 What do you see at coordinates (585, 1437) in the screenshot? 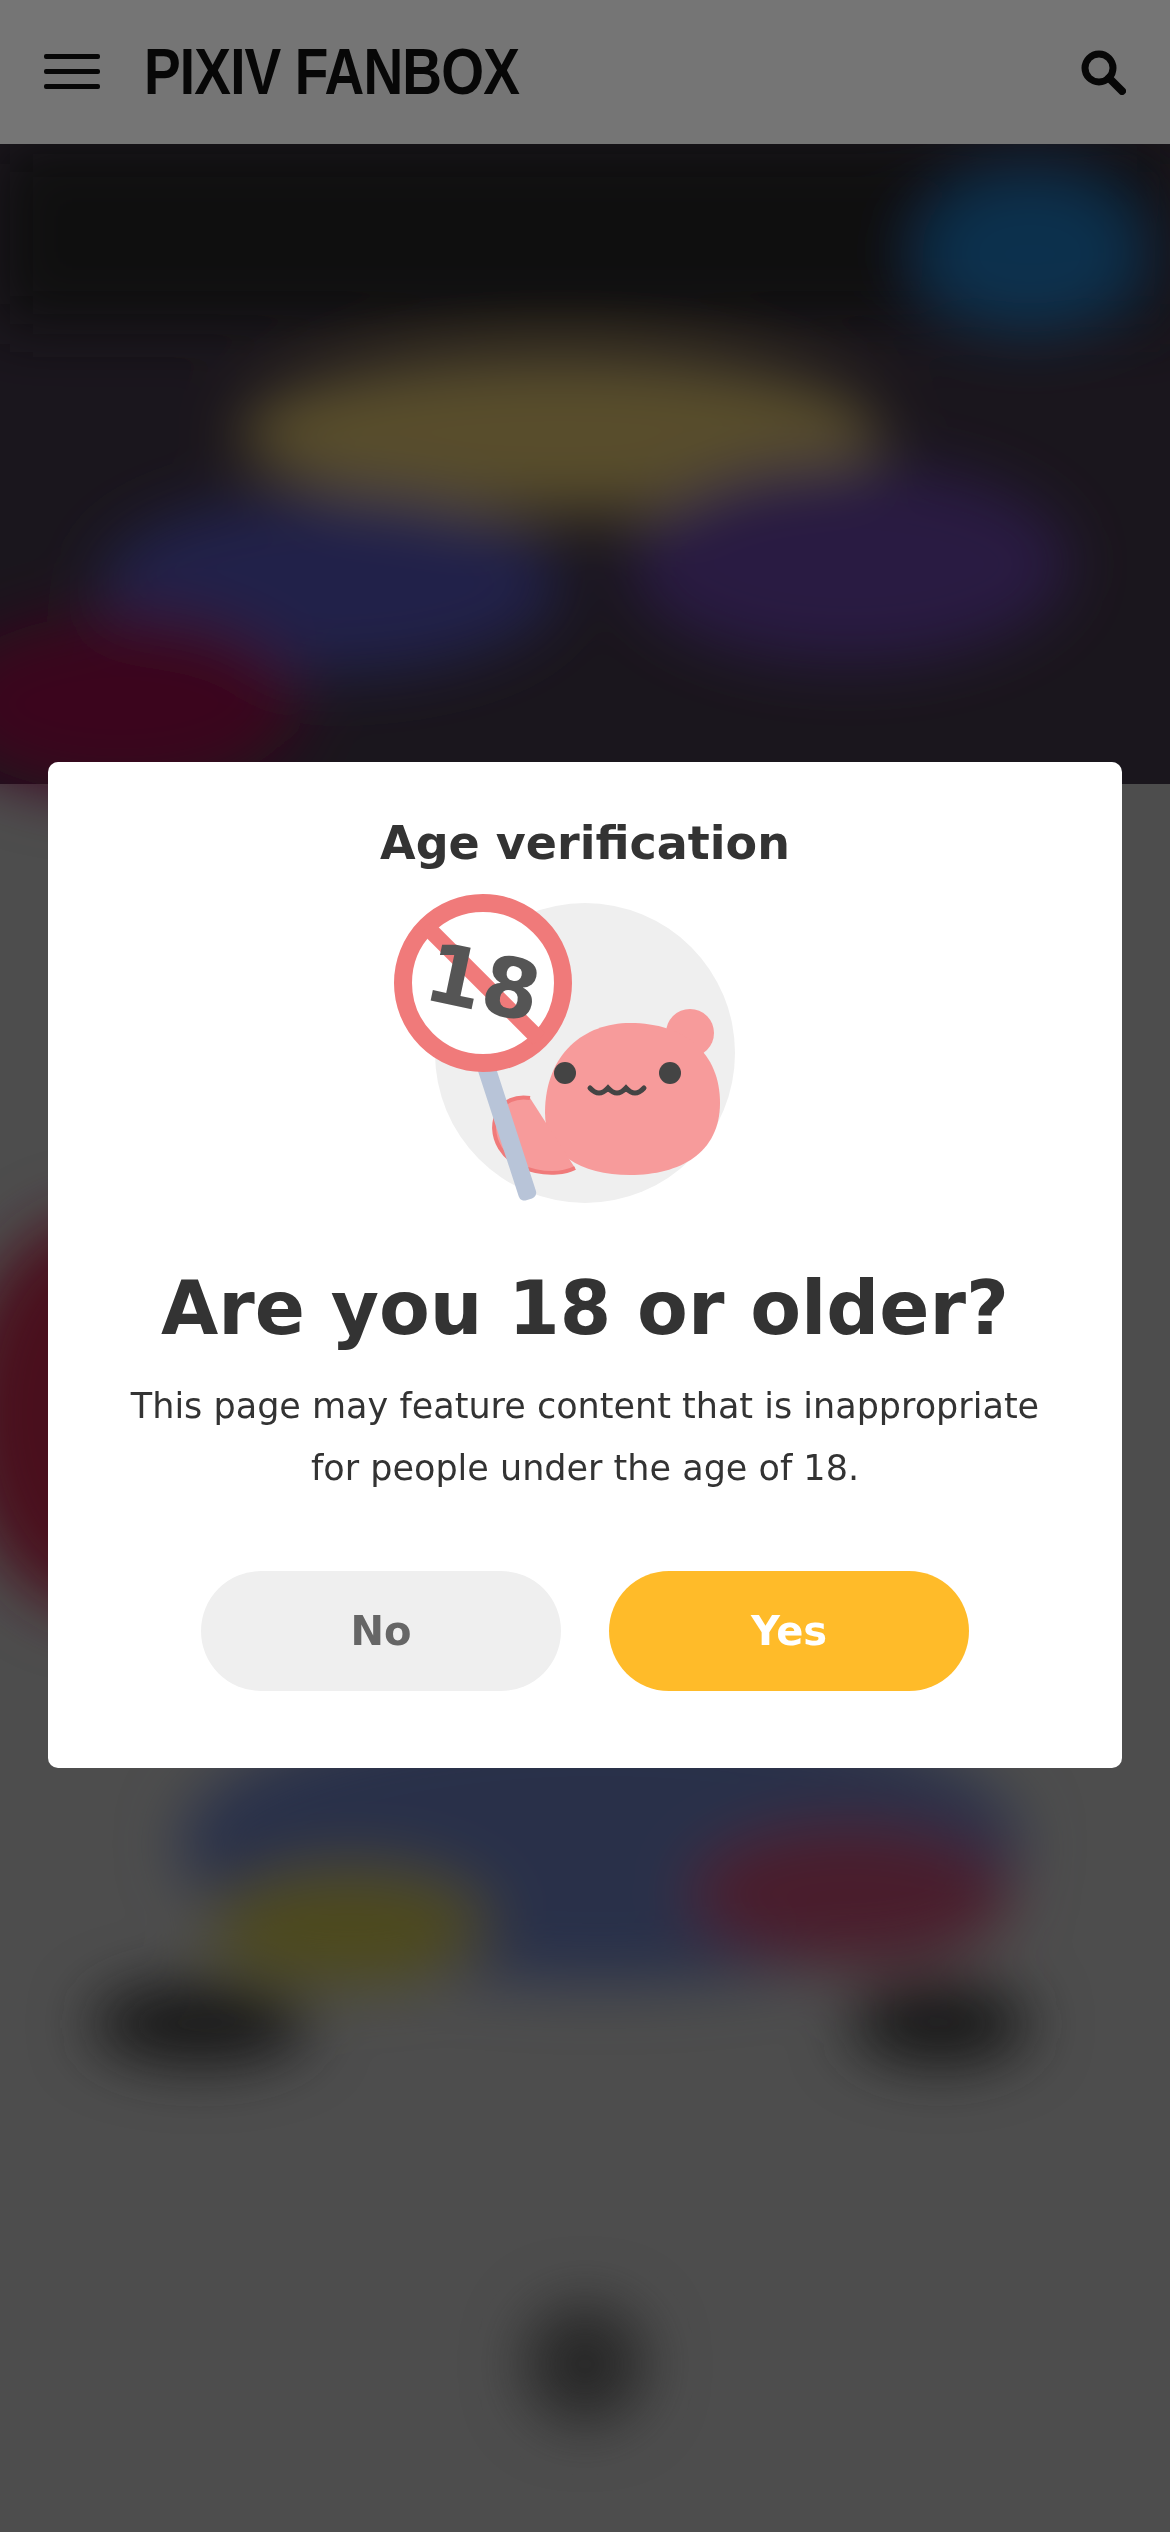
I see `dialog-message: This page may feature content that is inappropriate for people under the age of 18.` at bounding box center [585, 1437].